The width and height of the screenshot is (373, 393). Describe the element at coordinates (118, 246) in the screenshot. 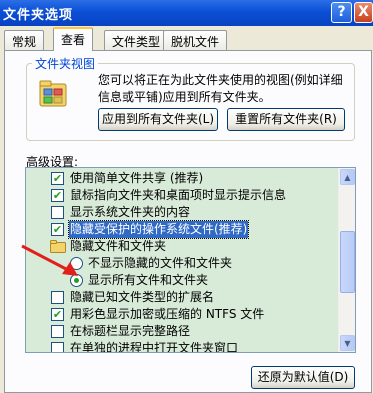

I see `list-item-label: 隐藏文件和文件夹` at that location.